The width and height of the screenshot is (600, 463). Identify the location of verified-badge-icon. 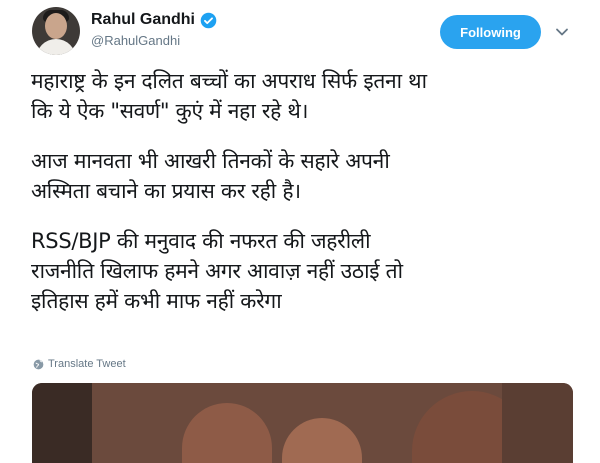
(208, 20).